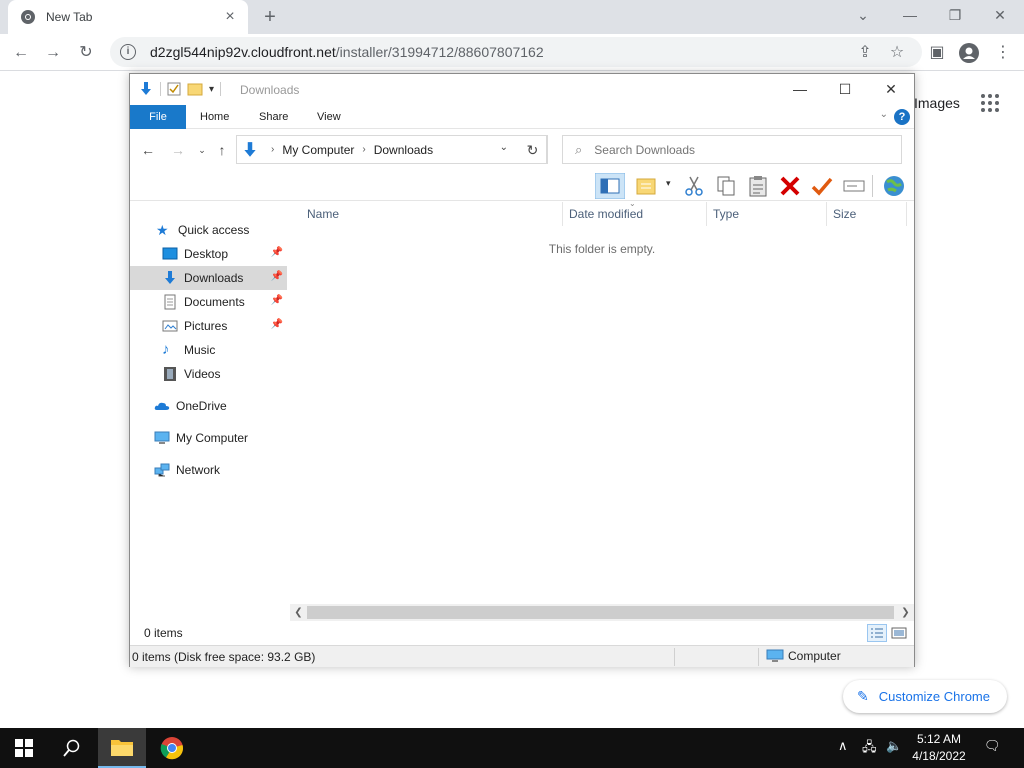  Describe the element at coordinates (208, 302) in the screenshot. I see `sidebar-item-documents: Documents 📌` at that location.